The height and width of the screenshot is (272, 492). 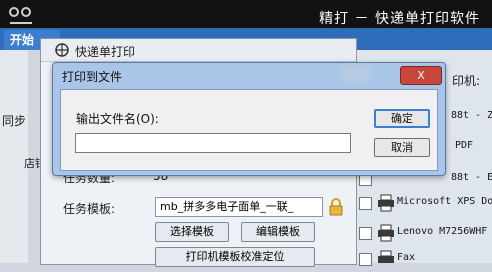 What do you see at coordinates (62, 50) in the screenshot?
I see `printer-settings-icon` at bounding box center [62, 50].